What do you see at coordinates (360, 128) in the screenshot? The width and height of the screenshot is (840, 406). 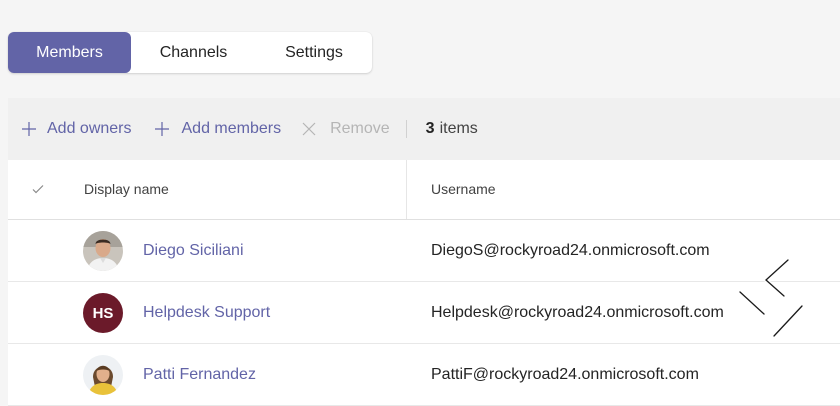 I see `remove-label: Remove` at bounding box center [360, 128].